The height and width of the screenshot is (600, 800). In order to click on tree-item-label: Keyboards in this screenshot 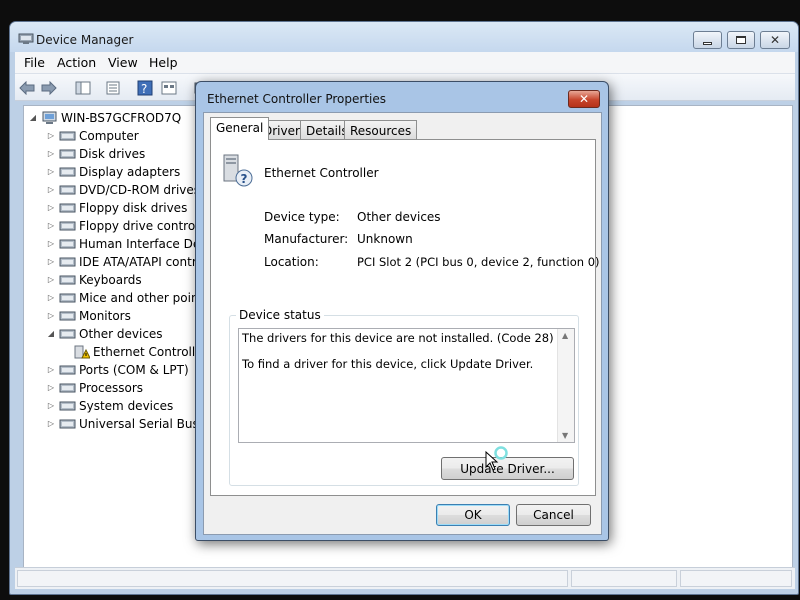, I will do `click(110, 279)`.